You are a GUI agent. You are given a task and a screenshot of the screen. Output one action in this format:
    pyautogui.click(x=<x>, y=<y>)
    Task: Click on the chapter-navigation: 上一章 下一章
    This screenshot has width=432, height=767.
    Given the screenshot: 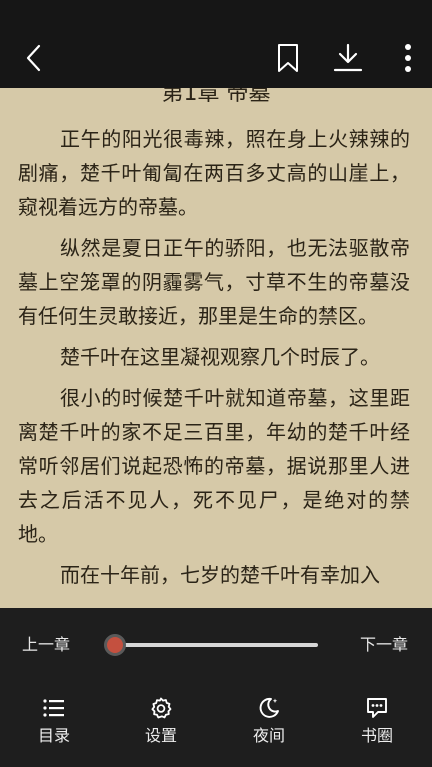 What is the action you would take?
    pyautogui.click(x=216, y=645)
    